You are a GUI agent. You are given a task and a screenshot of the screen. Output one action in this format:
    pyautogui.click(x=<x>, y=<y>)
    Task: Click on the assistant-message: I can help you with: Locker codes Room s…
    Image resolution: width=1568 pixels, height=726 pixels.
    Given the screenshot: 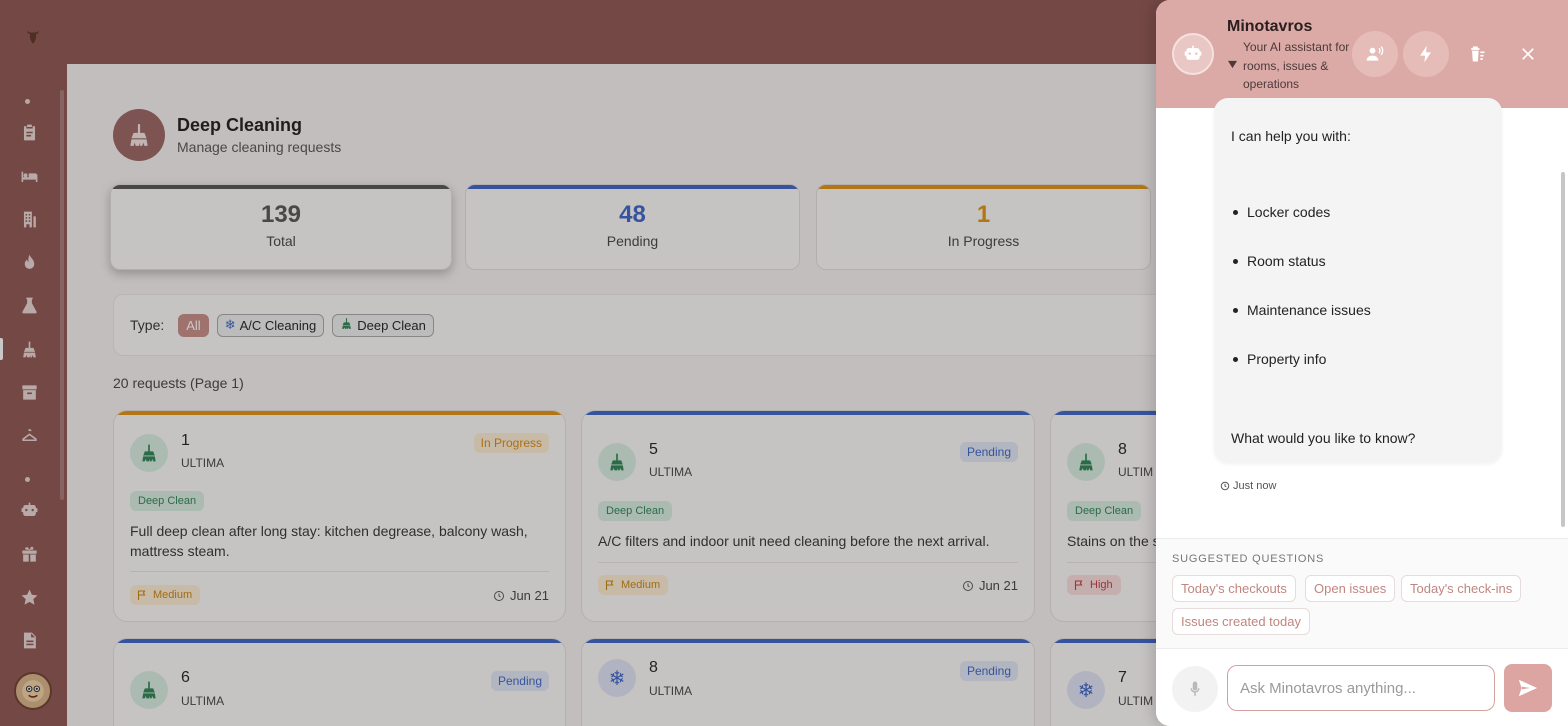 What is the action you would take?
    pyautogui.click(x=1358, y=280)
    